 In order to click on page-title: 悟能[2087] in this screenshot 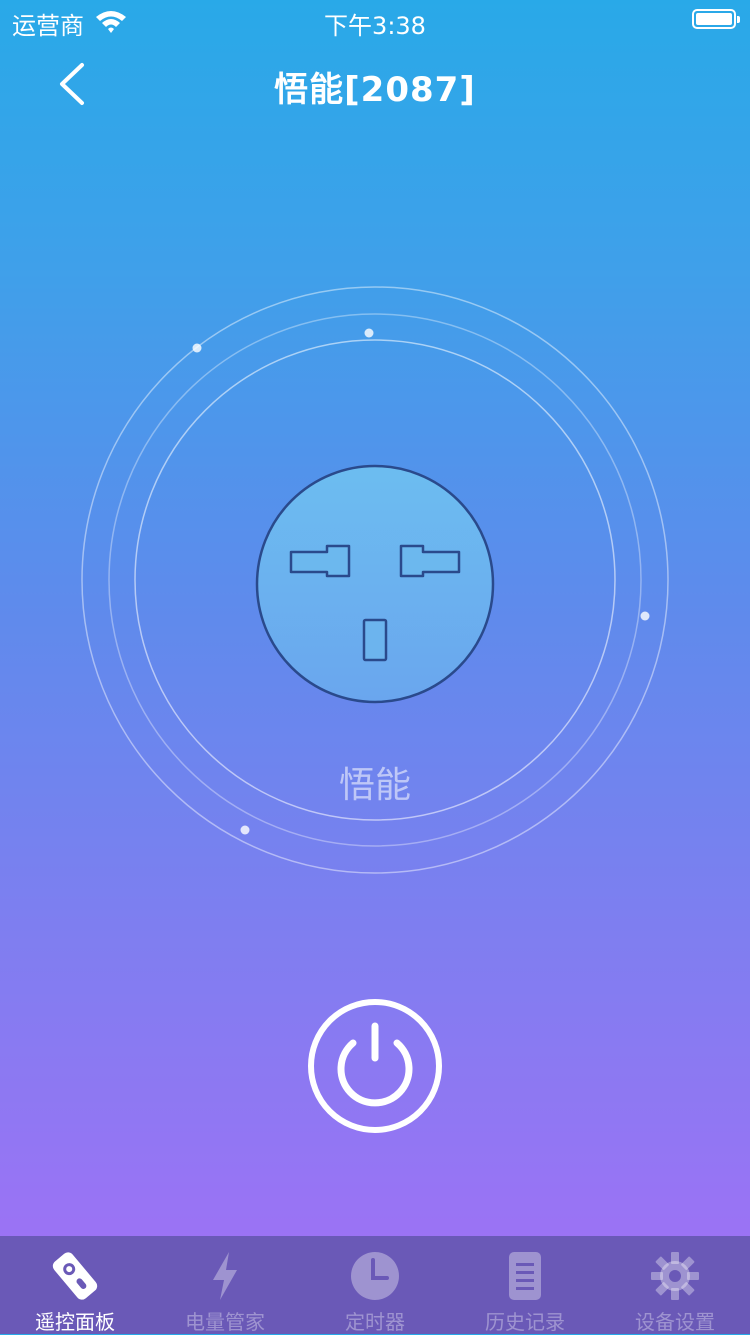, I will do `click(375, 90)`.